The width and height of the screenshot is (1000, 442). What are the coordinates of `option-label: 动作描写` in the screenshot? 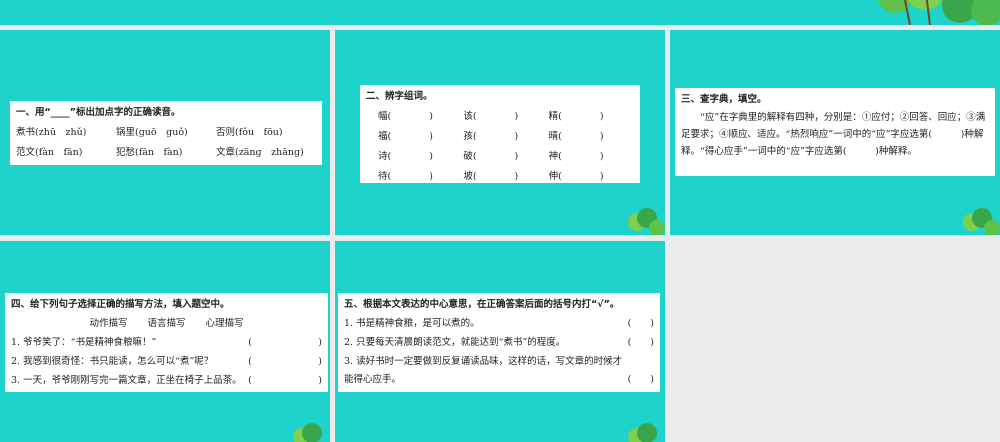 It's located at (108, 323).